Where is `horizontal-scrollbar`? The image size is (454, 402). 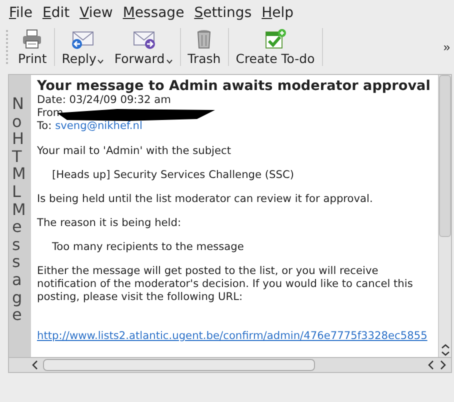
horizontal-scrollbar is located at coordinates (230, 365).